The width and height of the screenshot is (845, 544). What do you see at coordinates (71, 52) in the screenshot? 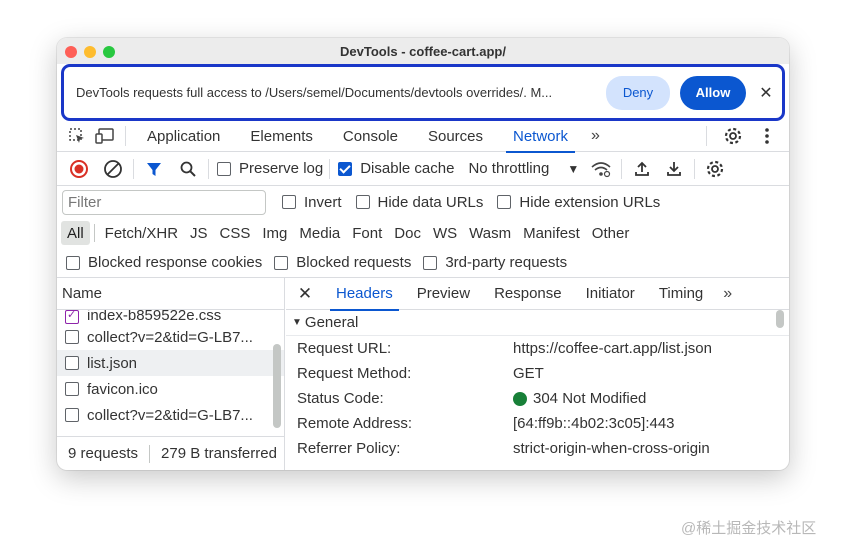
I see `close-window-button` at bounding box center [71, 52].